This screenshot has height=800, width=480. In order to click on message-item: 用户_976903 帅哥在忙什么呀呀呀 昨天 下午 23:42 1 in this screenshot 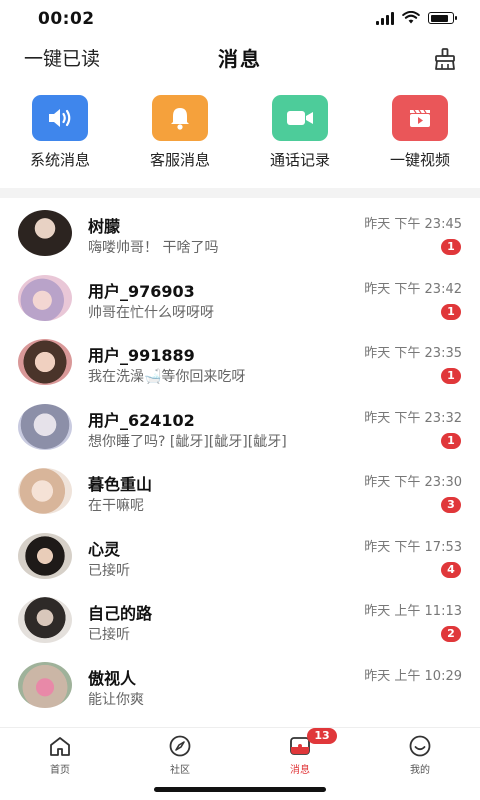, I will do `click(240, 298)`.